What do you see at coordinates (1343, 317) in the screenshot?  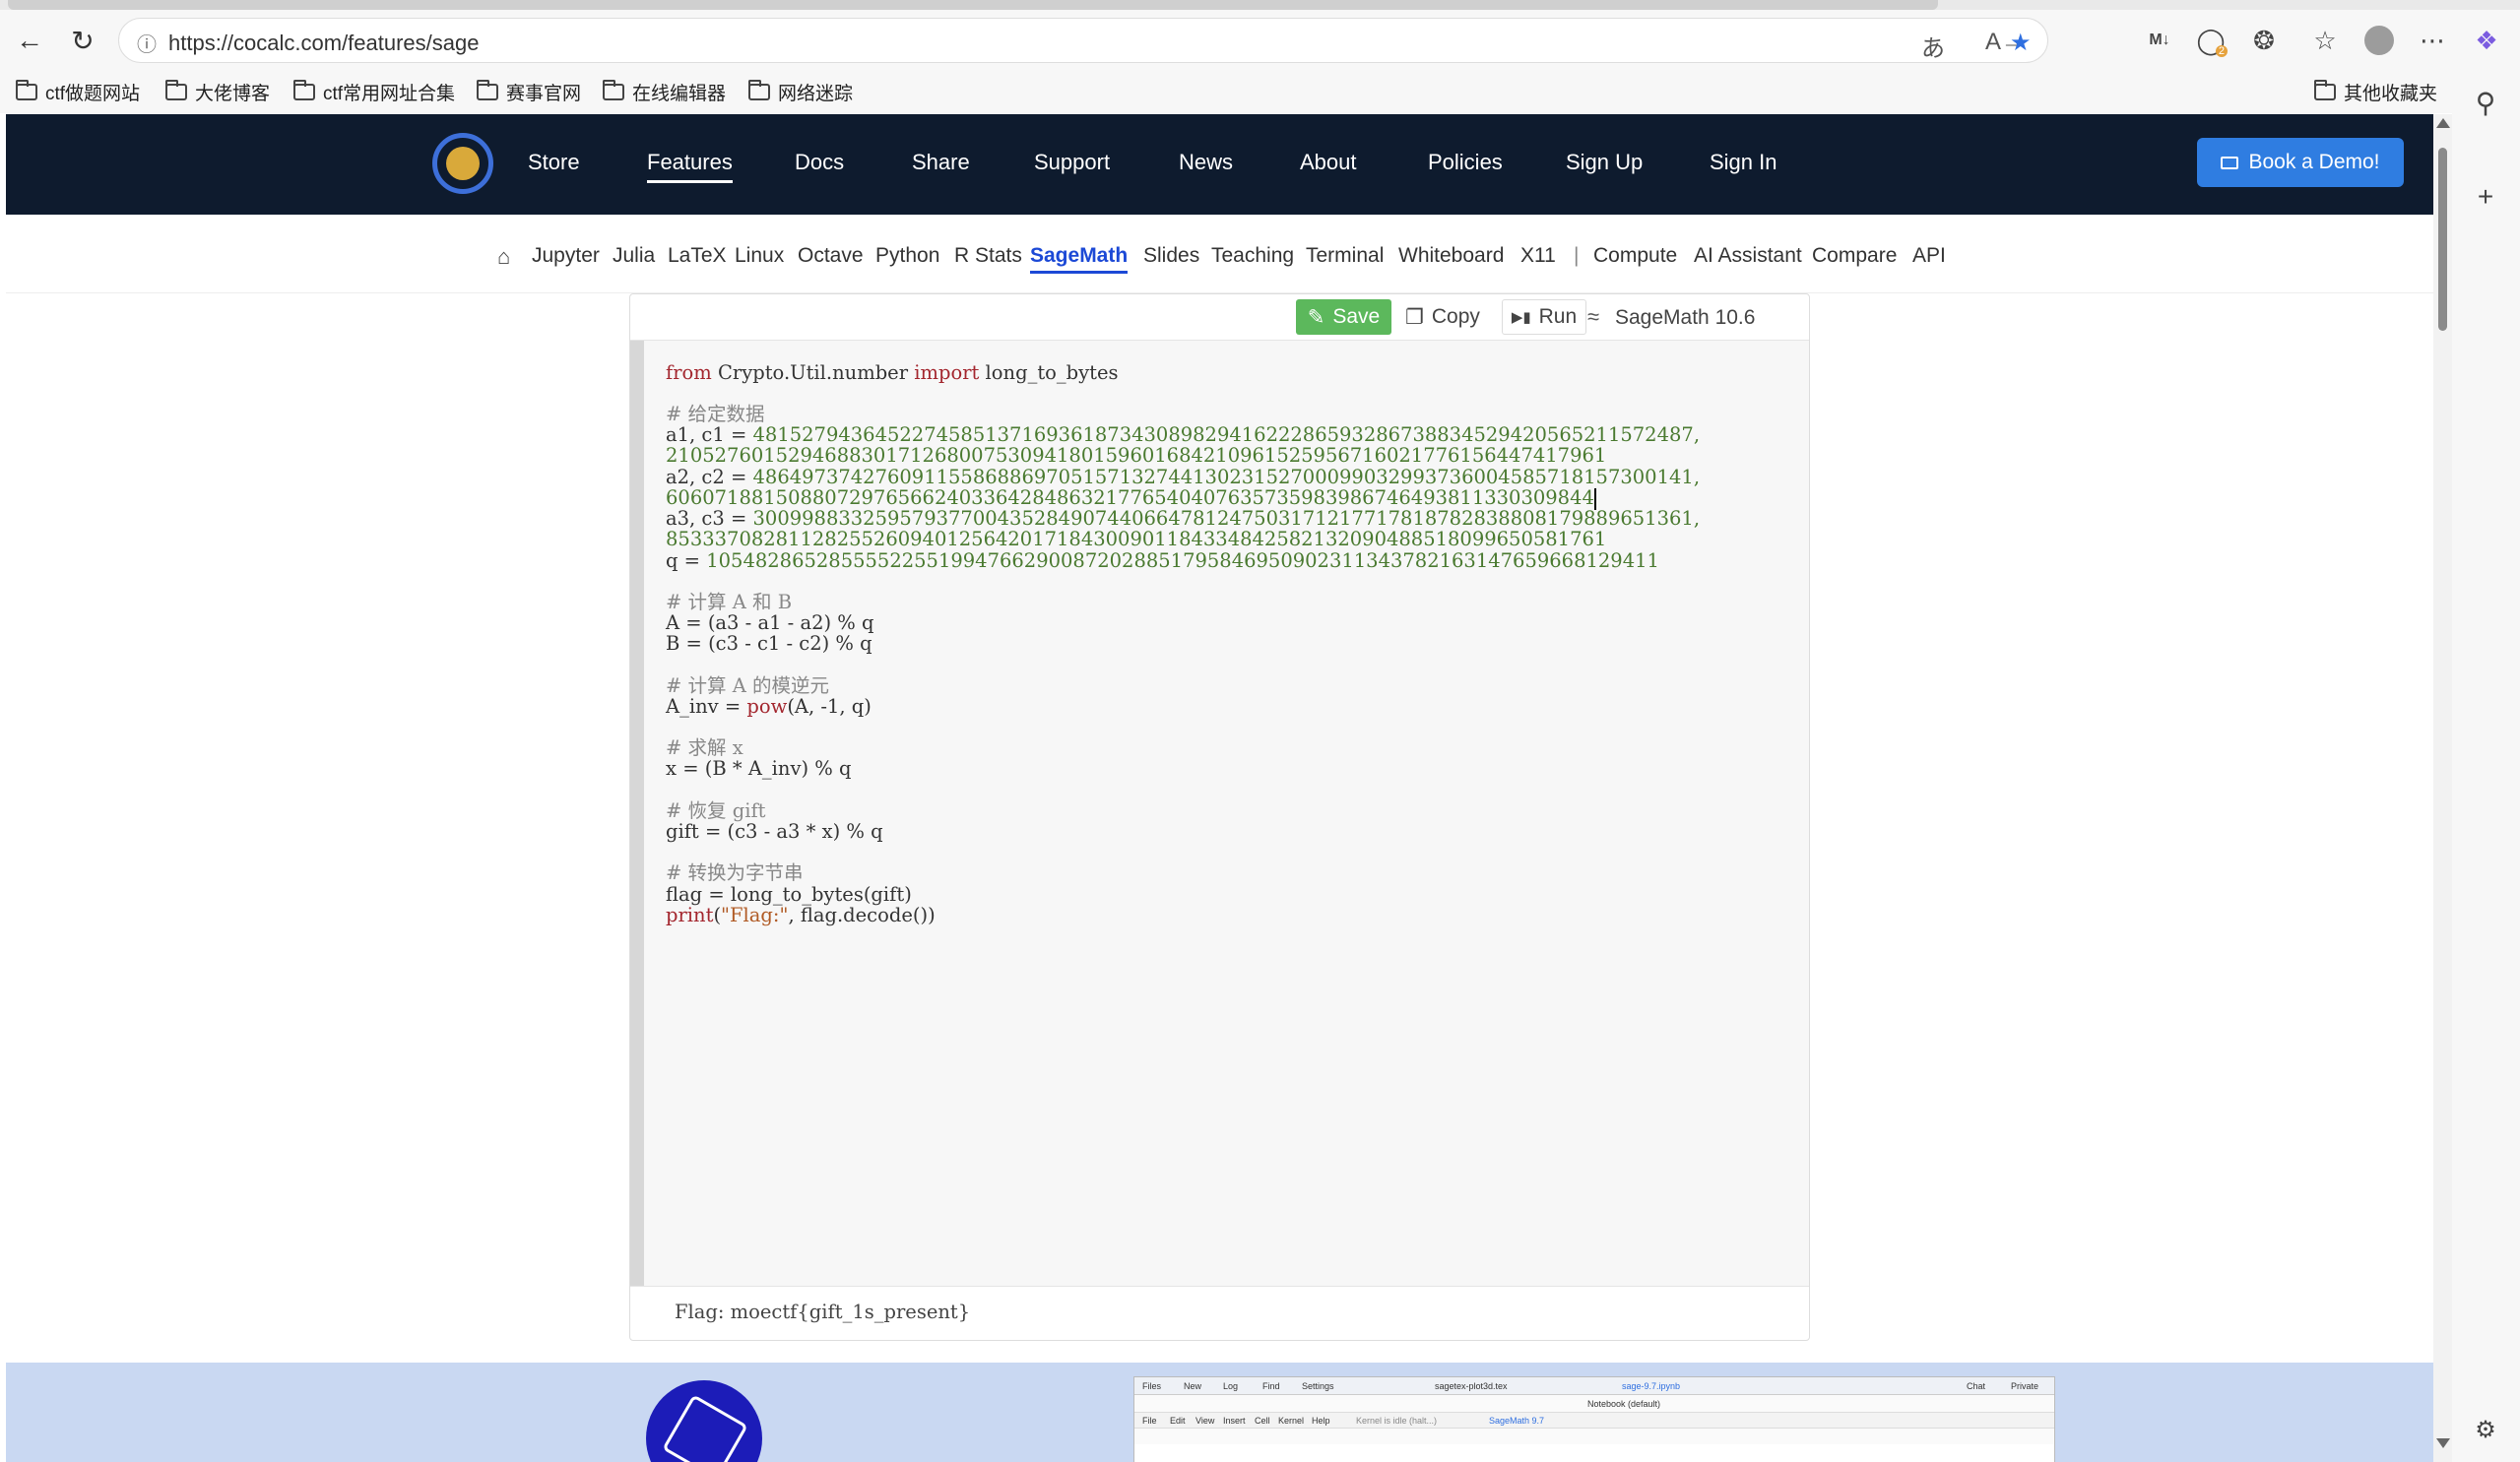 I see `save-button: ✎ Save` at bounding box center [1343, 317].